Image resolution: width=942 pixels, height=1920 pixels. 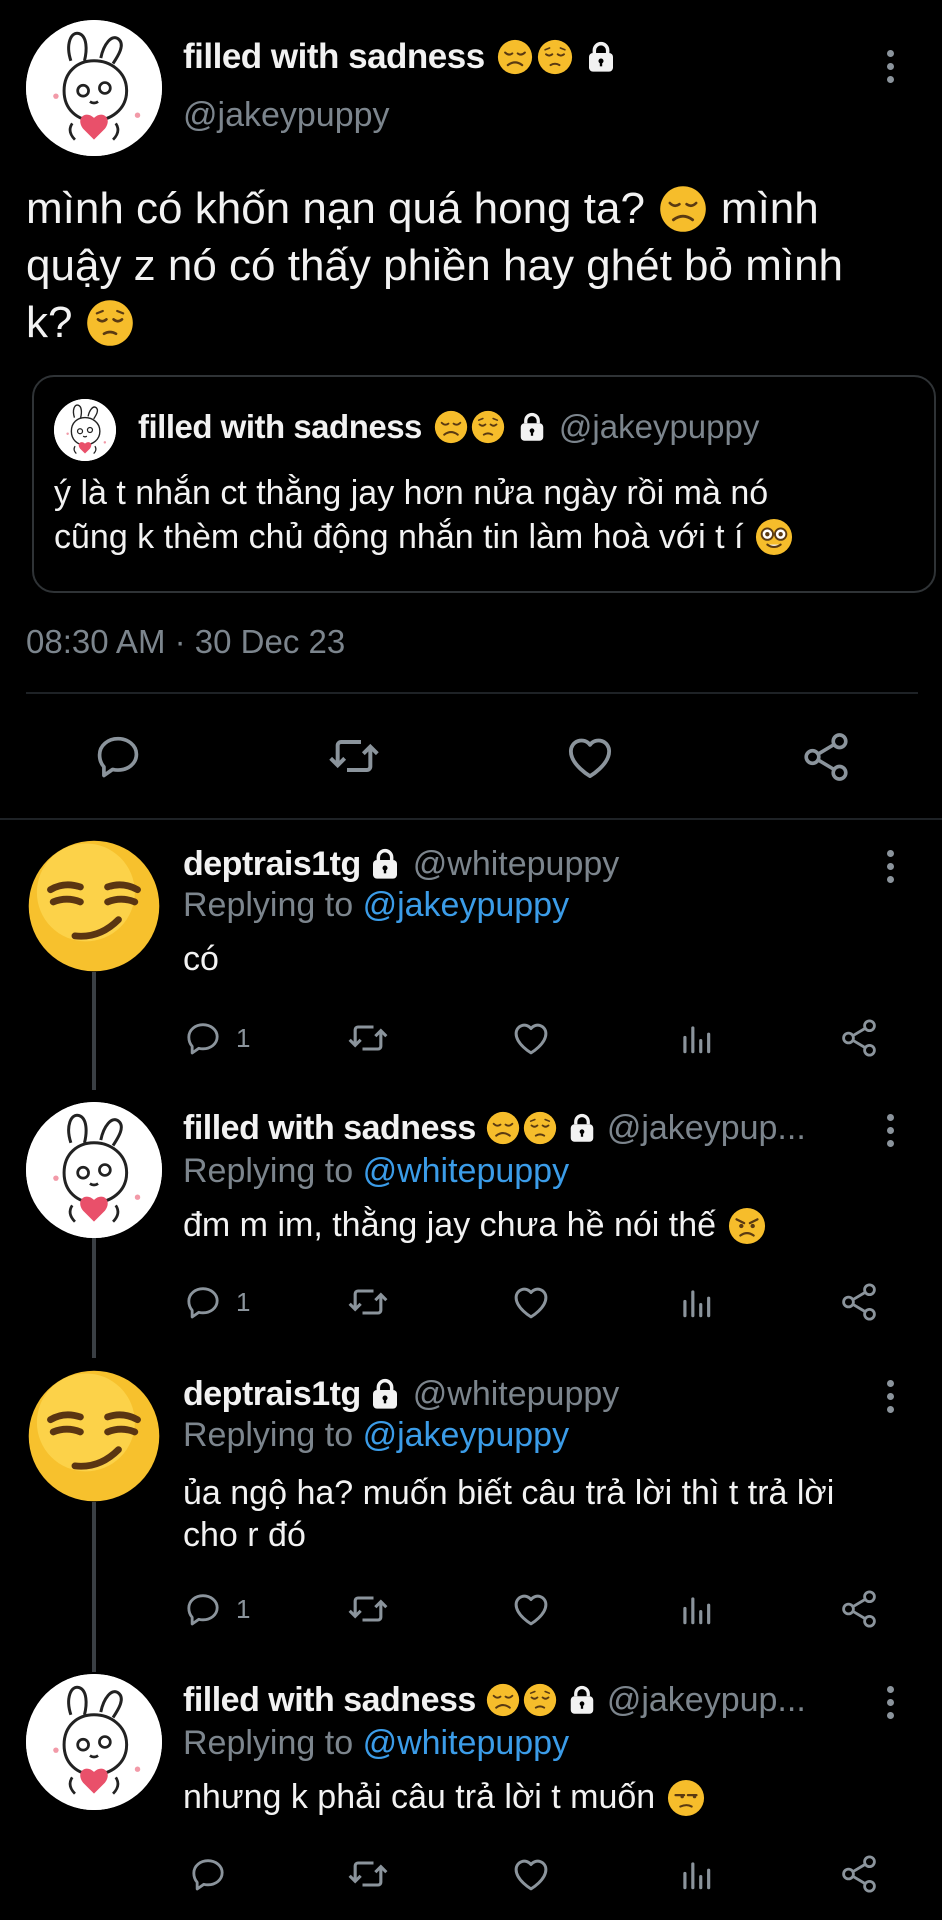 What do you see at coordinates (747, 1226) in the screenshot?
I see `angry-emoji` at bounding box center [747, 1226].